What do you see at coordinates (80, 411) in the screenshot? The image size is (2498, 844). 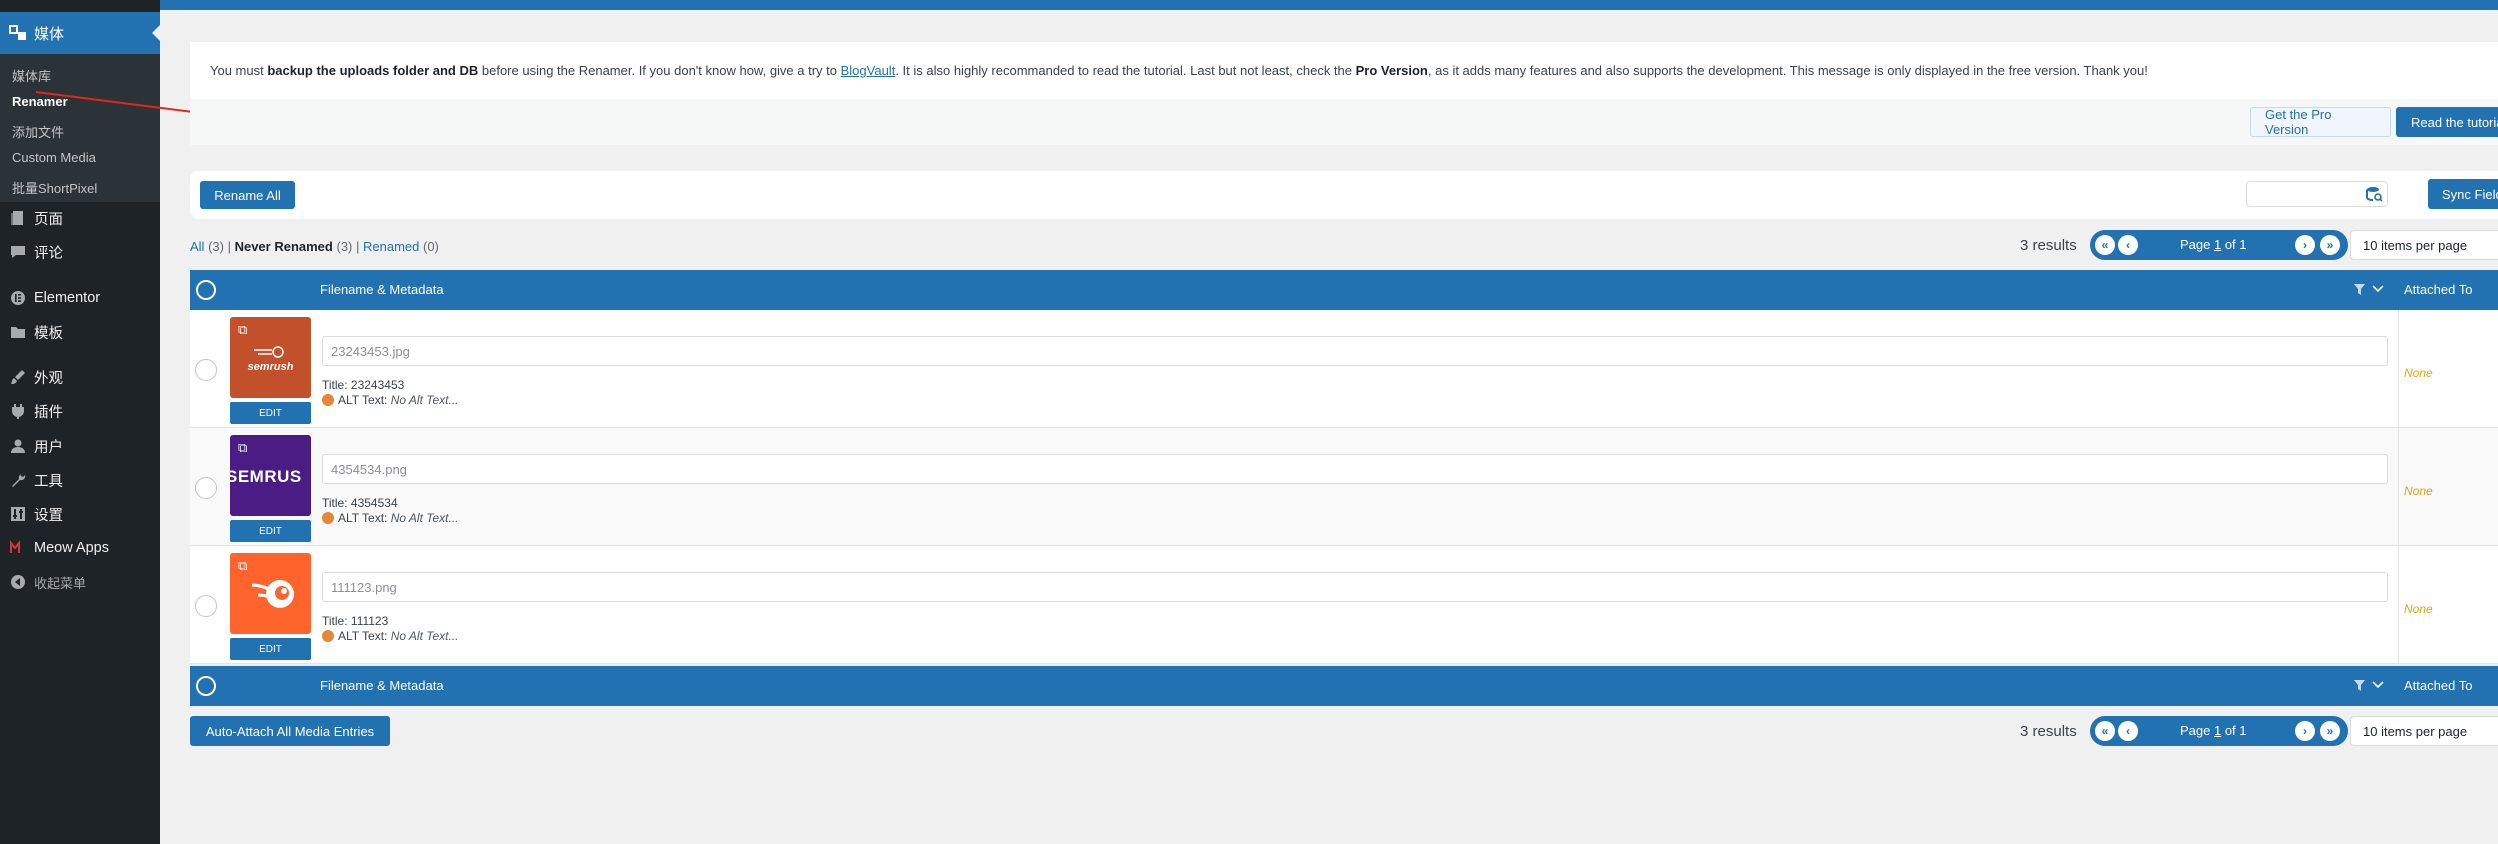 I see `sidebar-item-plugins: 插件` at bounding box center [80, 411].